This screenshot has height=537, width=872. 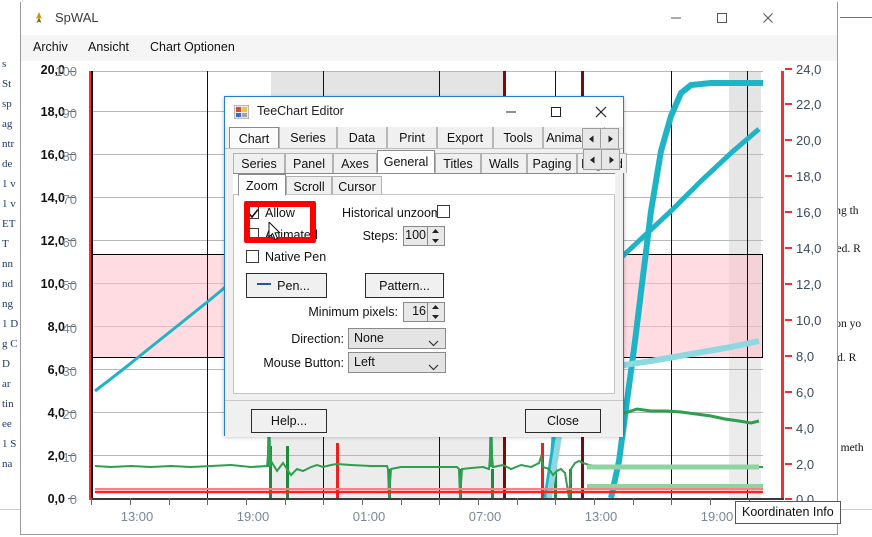 I want to click on steps-spinner-arrows, so click(x=435, y=236).